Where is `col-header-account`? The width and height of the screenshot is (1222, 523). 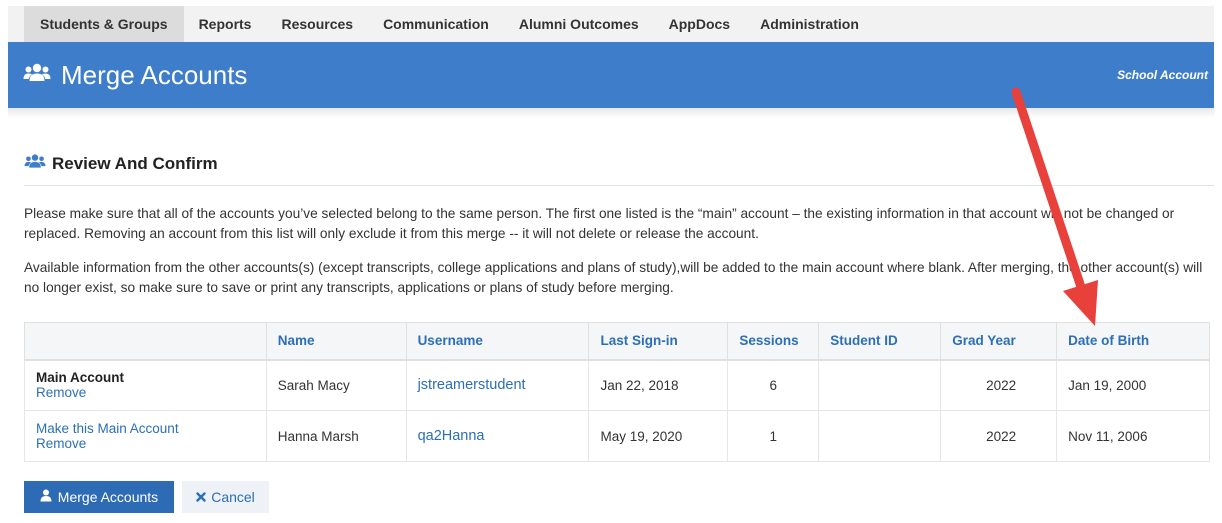
col-header-account is located at coordinates (145, 341).